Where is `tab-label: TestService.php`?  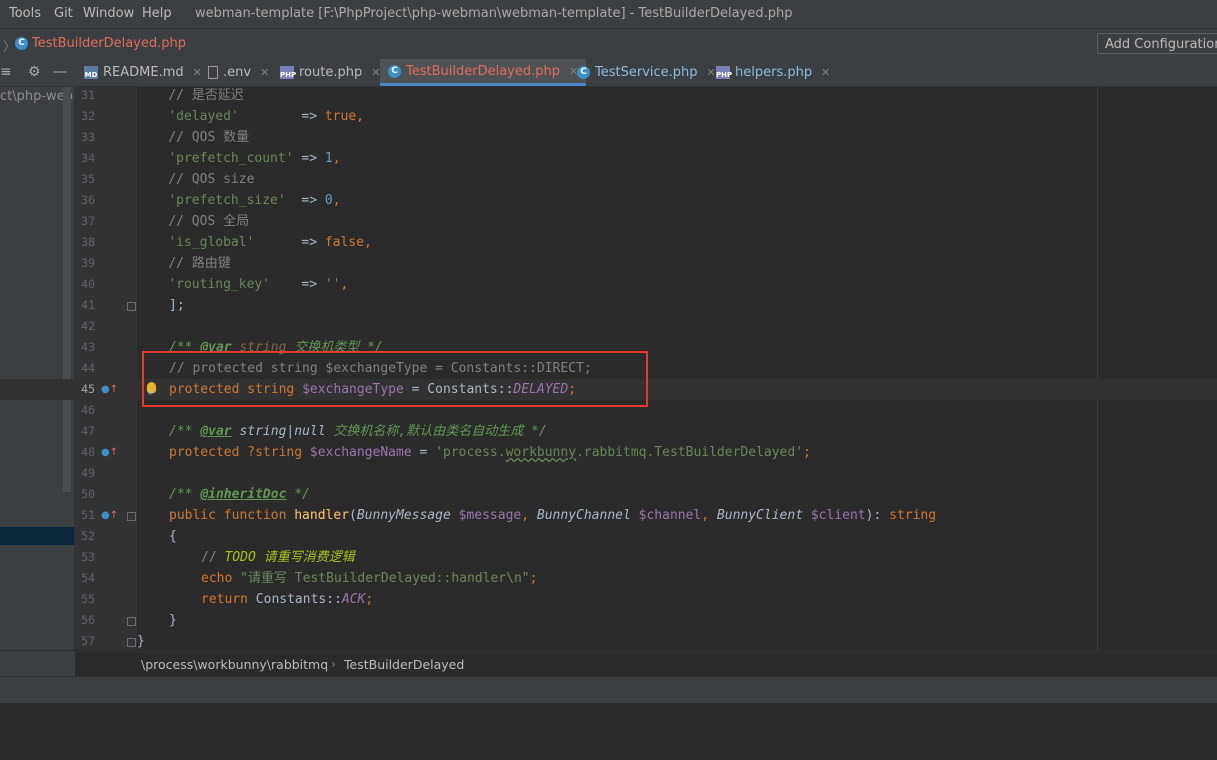
tab-label: TestService.php is located at coordinates (646, 72).